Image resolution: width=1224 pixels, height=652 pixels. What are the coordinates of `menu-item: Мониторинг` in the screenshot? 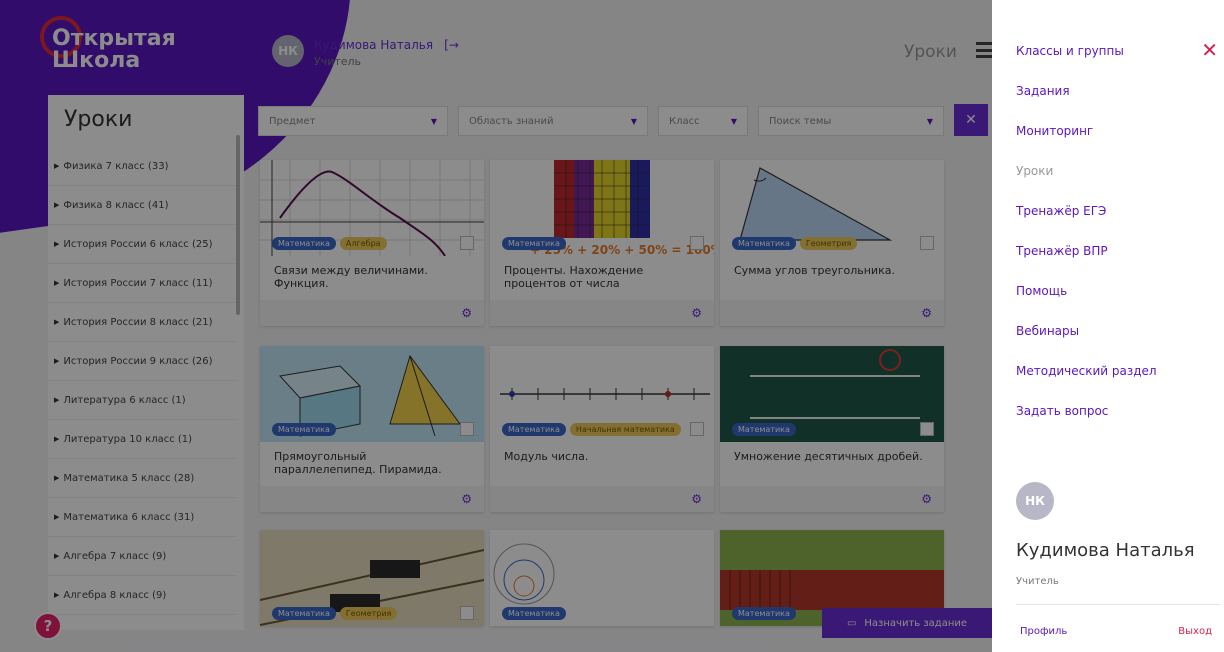 It's located at (1054, 131).